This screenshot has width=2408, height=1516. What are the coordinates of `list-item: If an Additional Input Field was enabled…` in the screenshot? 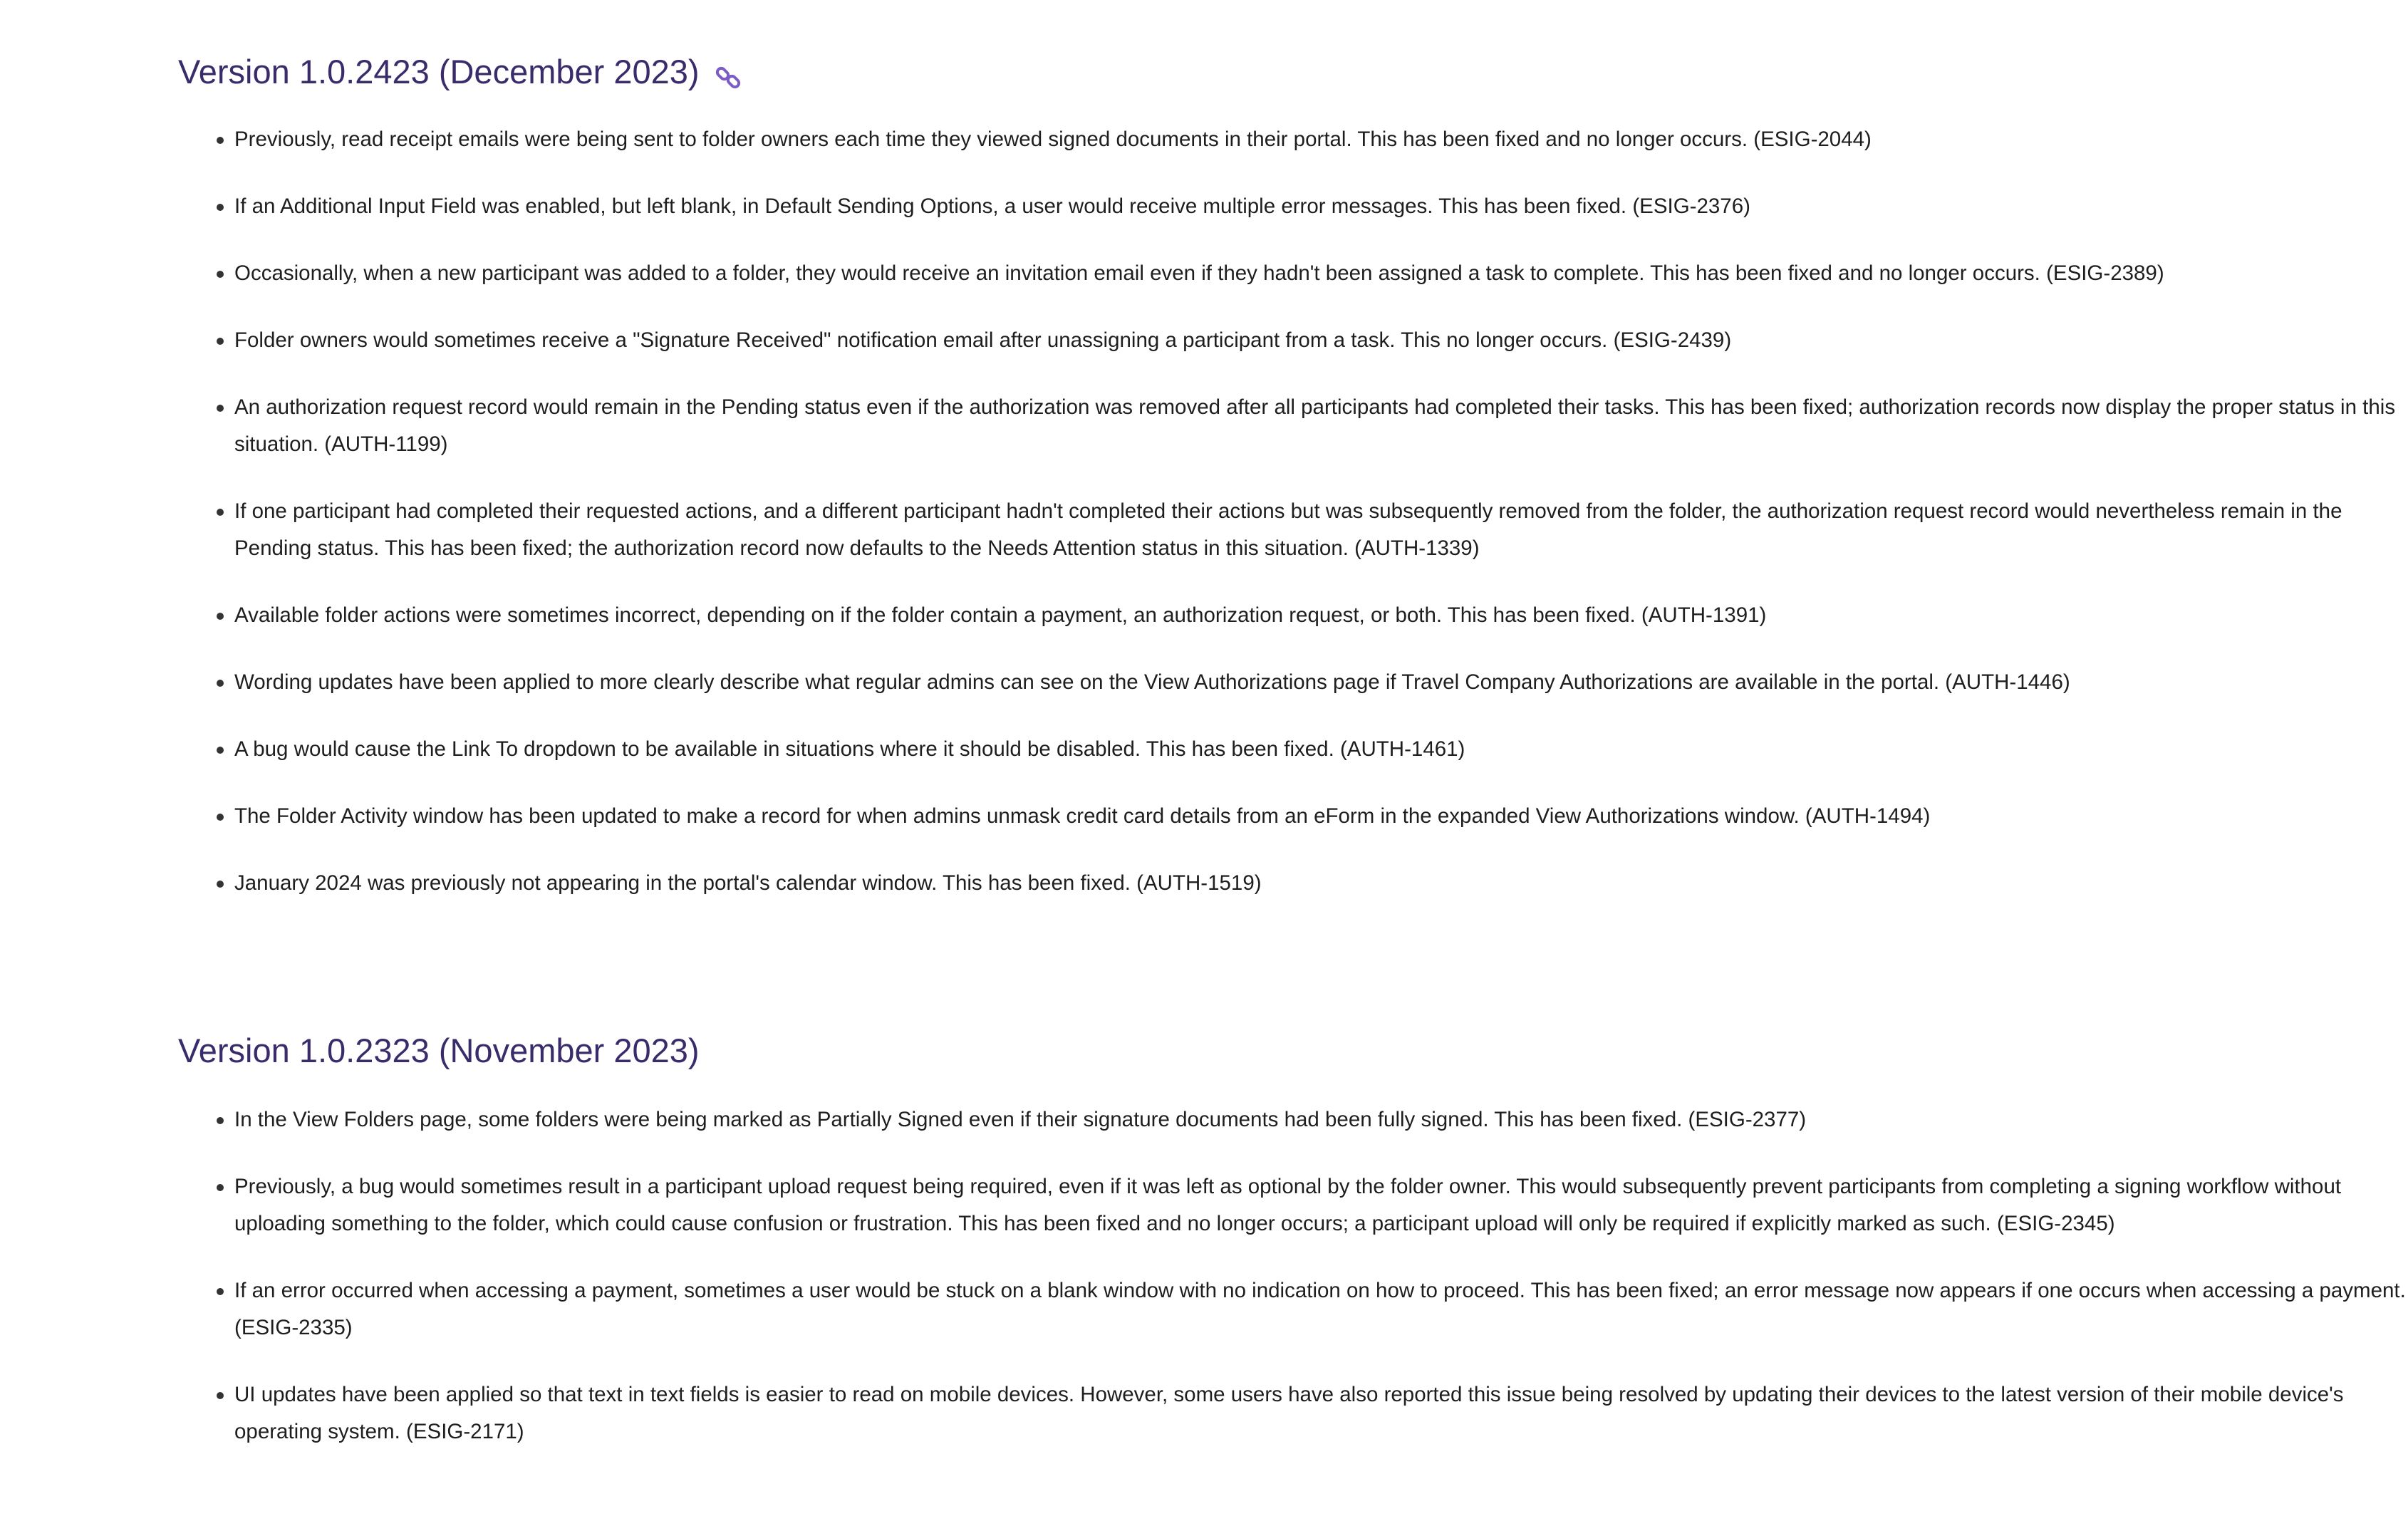 It's located at (1293, 206).